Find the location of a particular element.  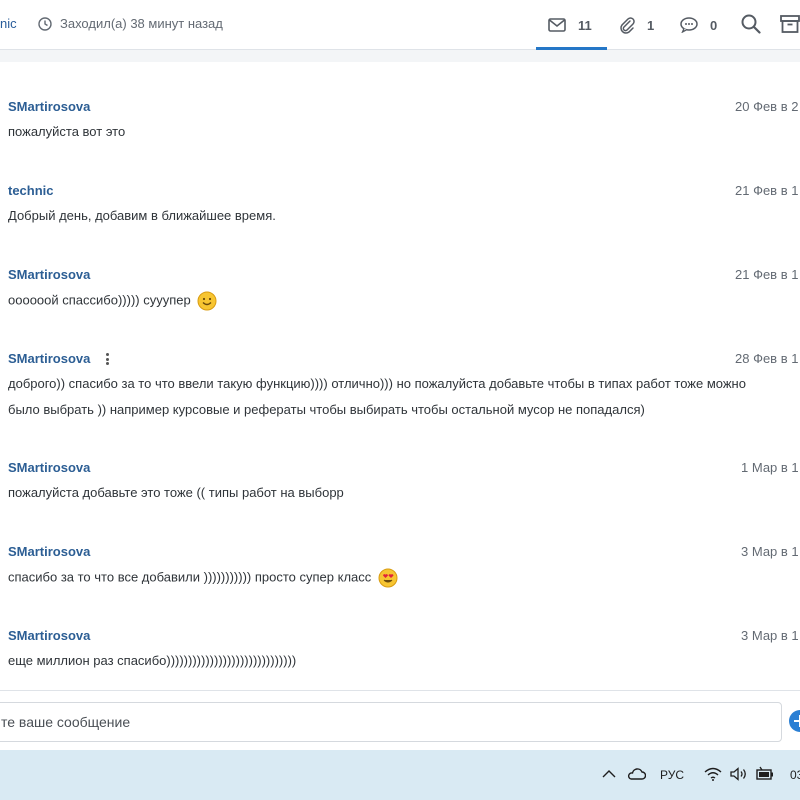

message-author: technic is located at coordinates (31, 190).